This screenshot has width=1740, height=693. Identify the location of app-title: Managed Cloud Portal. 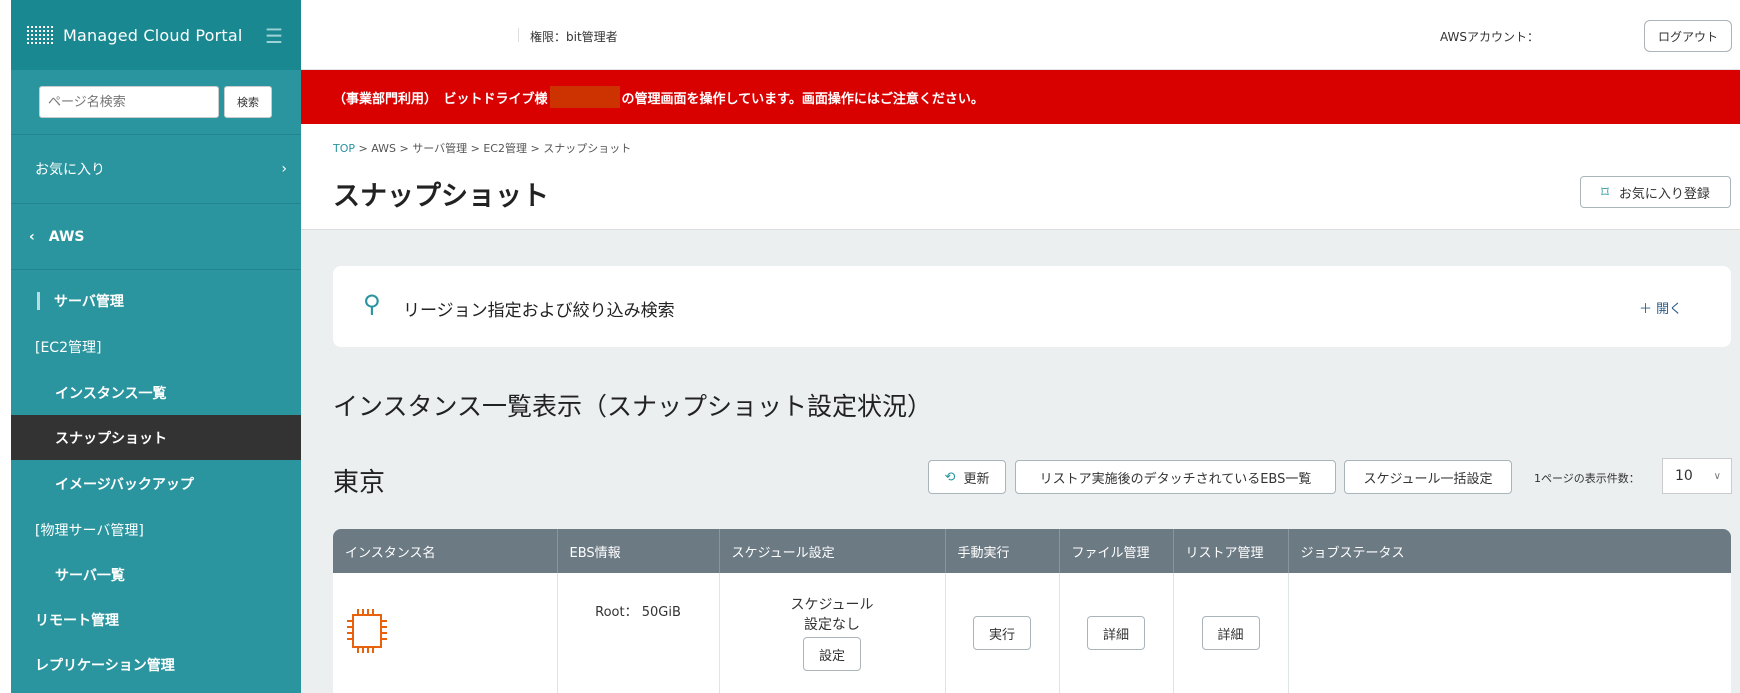
(153, 35).